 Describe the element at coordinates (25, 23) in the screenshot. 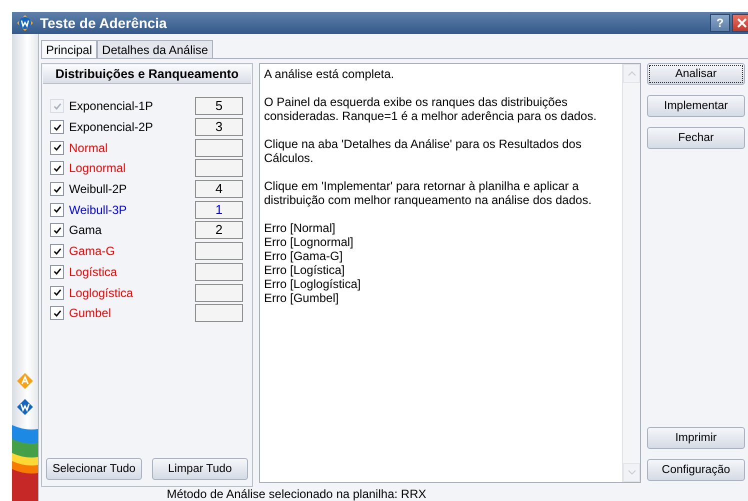

I see `app-logo-icon` at that location.